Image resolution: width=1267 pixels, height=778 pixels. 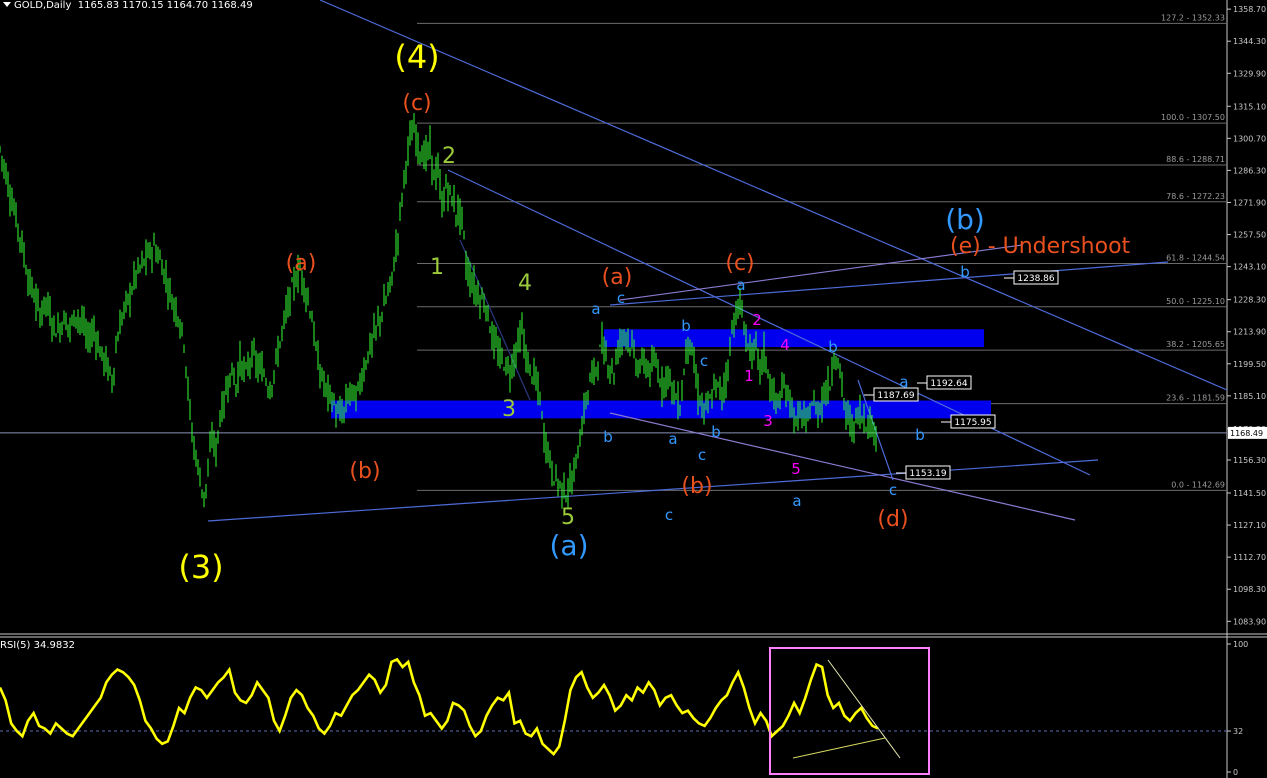 What do you see at coordinates (965, 219) in the screenshot?
I see `wave-label-cyan: (b)` at bounding box center [965, 219].